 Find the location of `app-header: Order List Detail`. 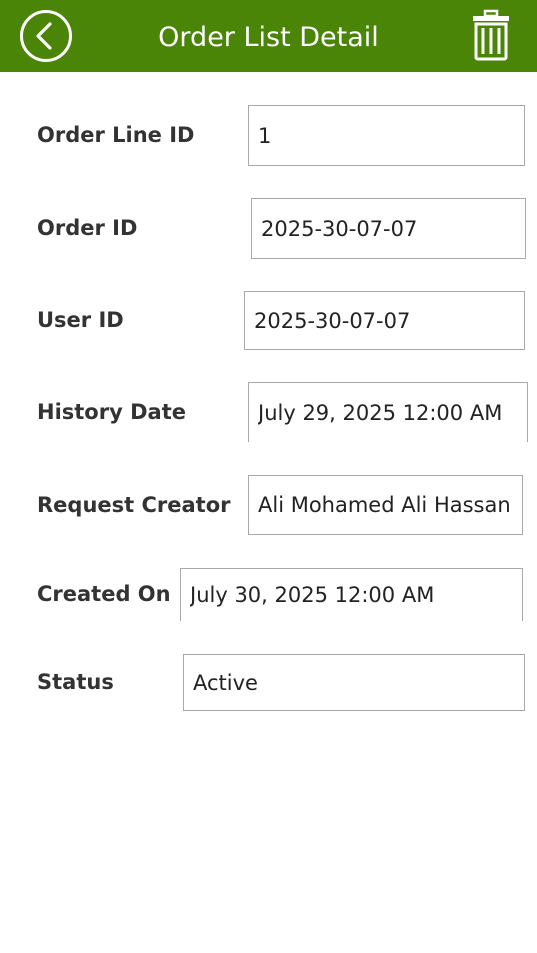

app-header: Order List Detail is located at coordinates (268, 36).